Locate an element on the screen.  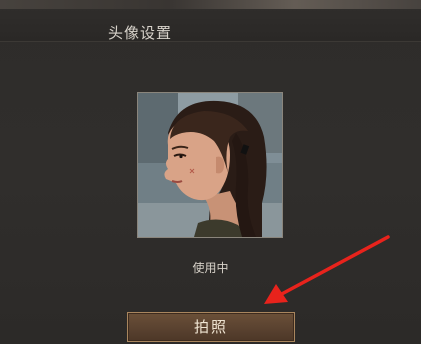
take-photo-button: 拍照 is located at coordinates (211, 327).